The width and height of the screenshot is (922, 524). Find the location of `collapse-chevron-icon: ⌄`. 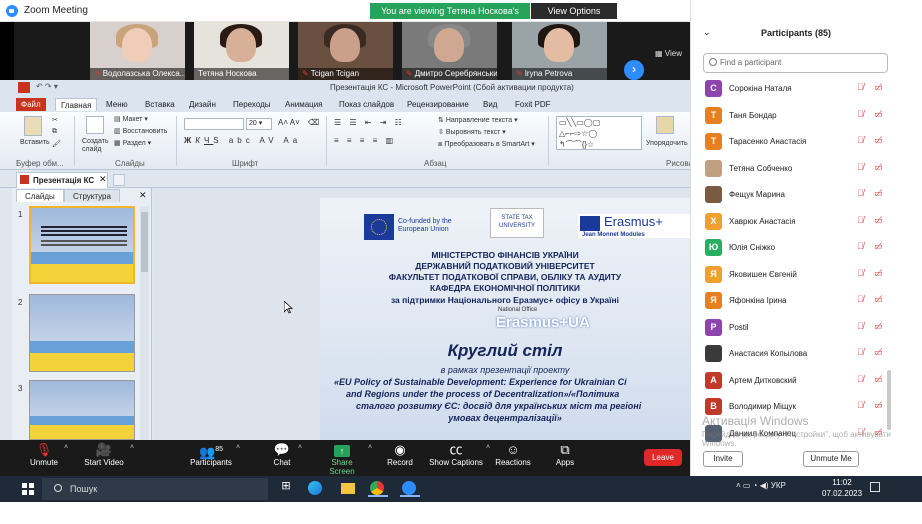

collapse-chevron-icon: ⌄ is located at coordinates (707, 32).